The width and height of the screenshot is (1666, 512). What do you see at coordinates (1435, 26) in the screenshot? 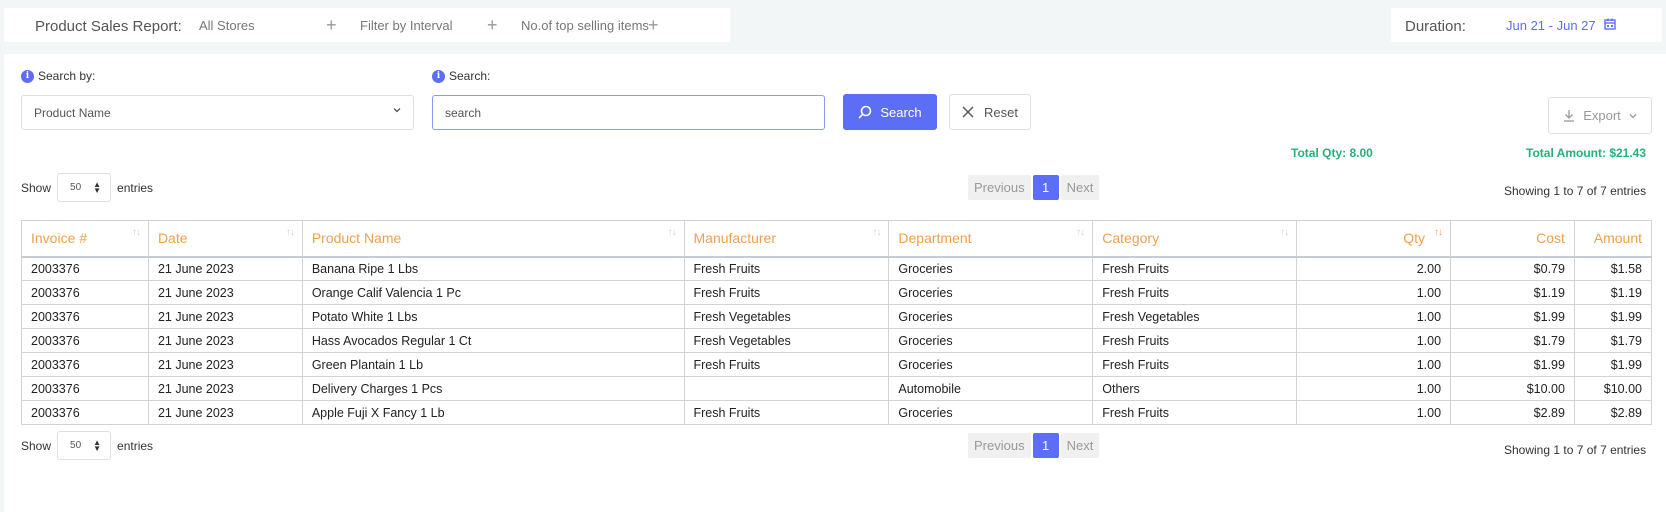
I see `duration-label: Duration:` at bounding box center [1435, 26].